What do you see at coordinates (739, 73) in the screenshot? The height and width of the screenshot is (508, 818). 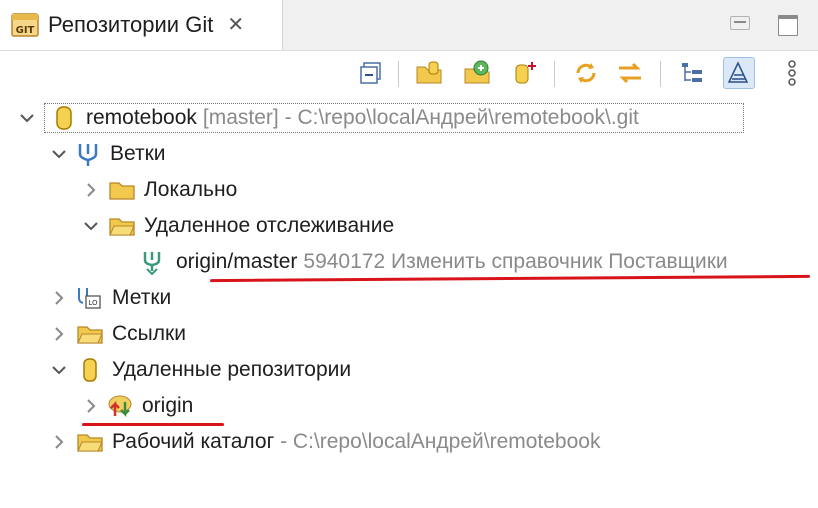 I see `link-editor-icon` at bounding box center [739, 73].